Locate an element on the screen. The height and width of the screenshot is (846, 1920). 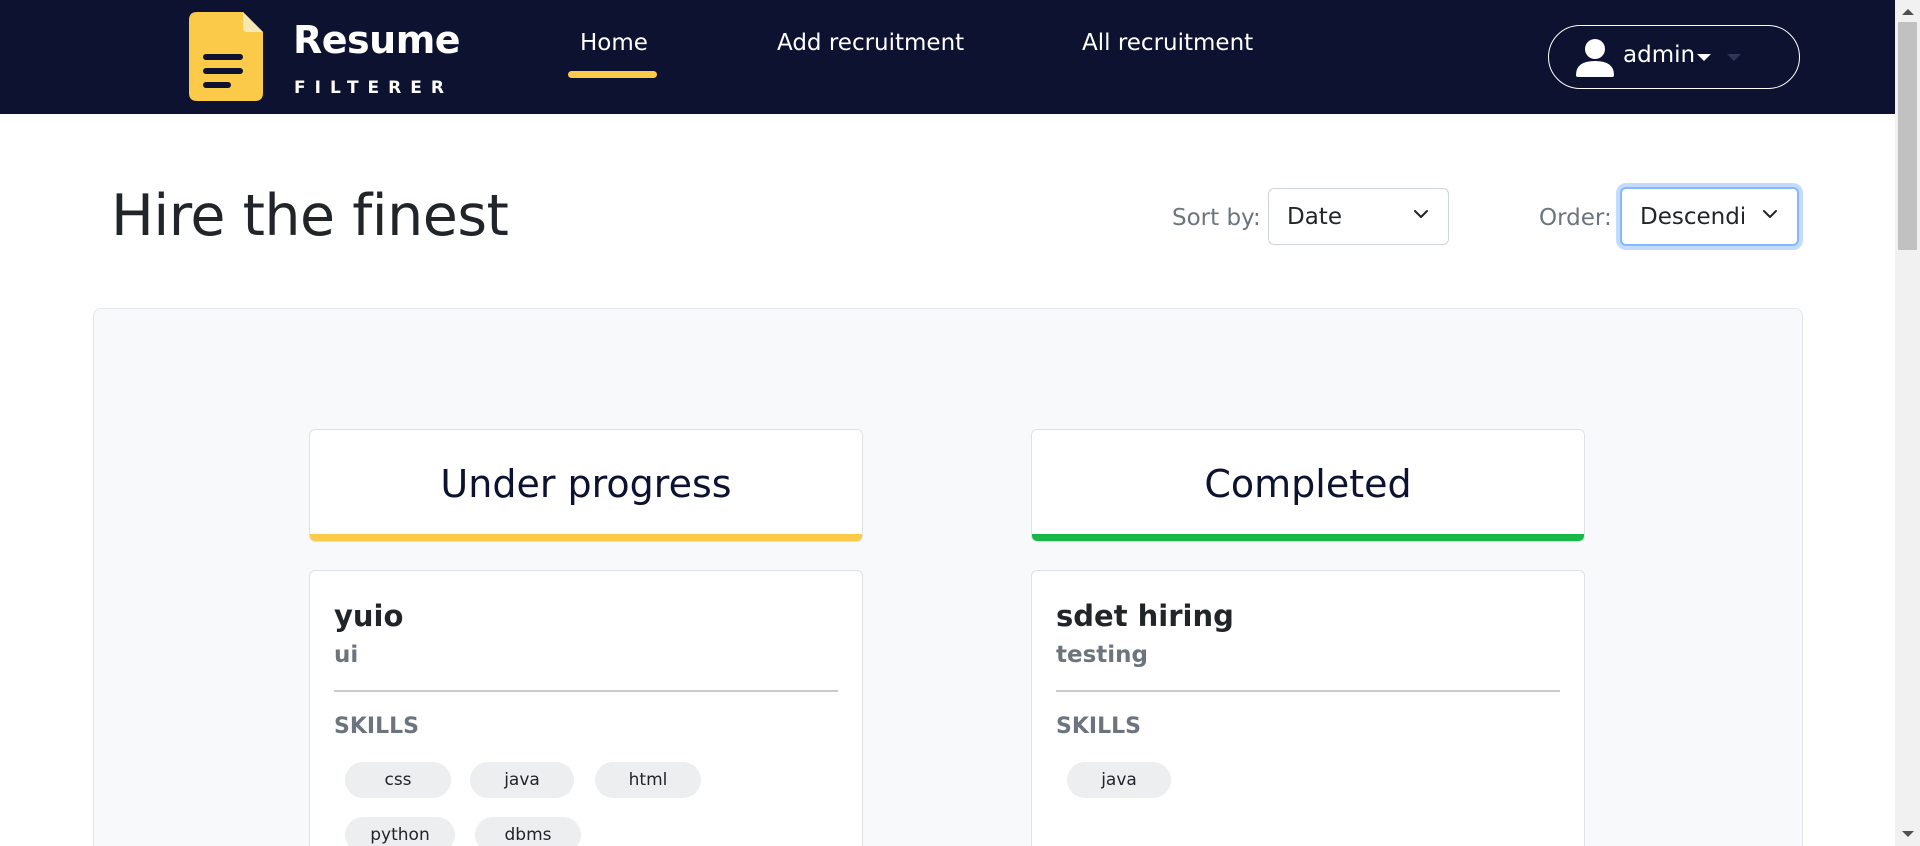
resume-document-logo-icon is located at coordinates (226, 56).